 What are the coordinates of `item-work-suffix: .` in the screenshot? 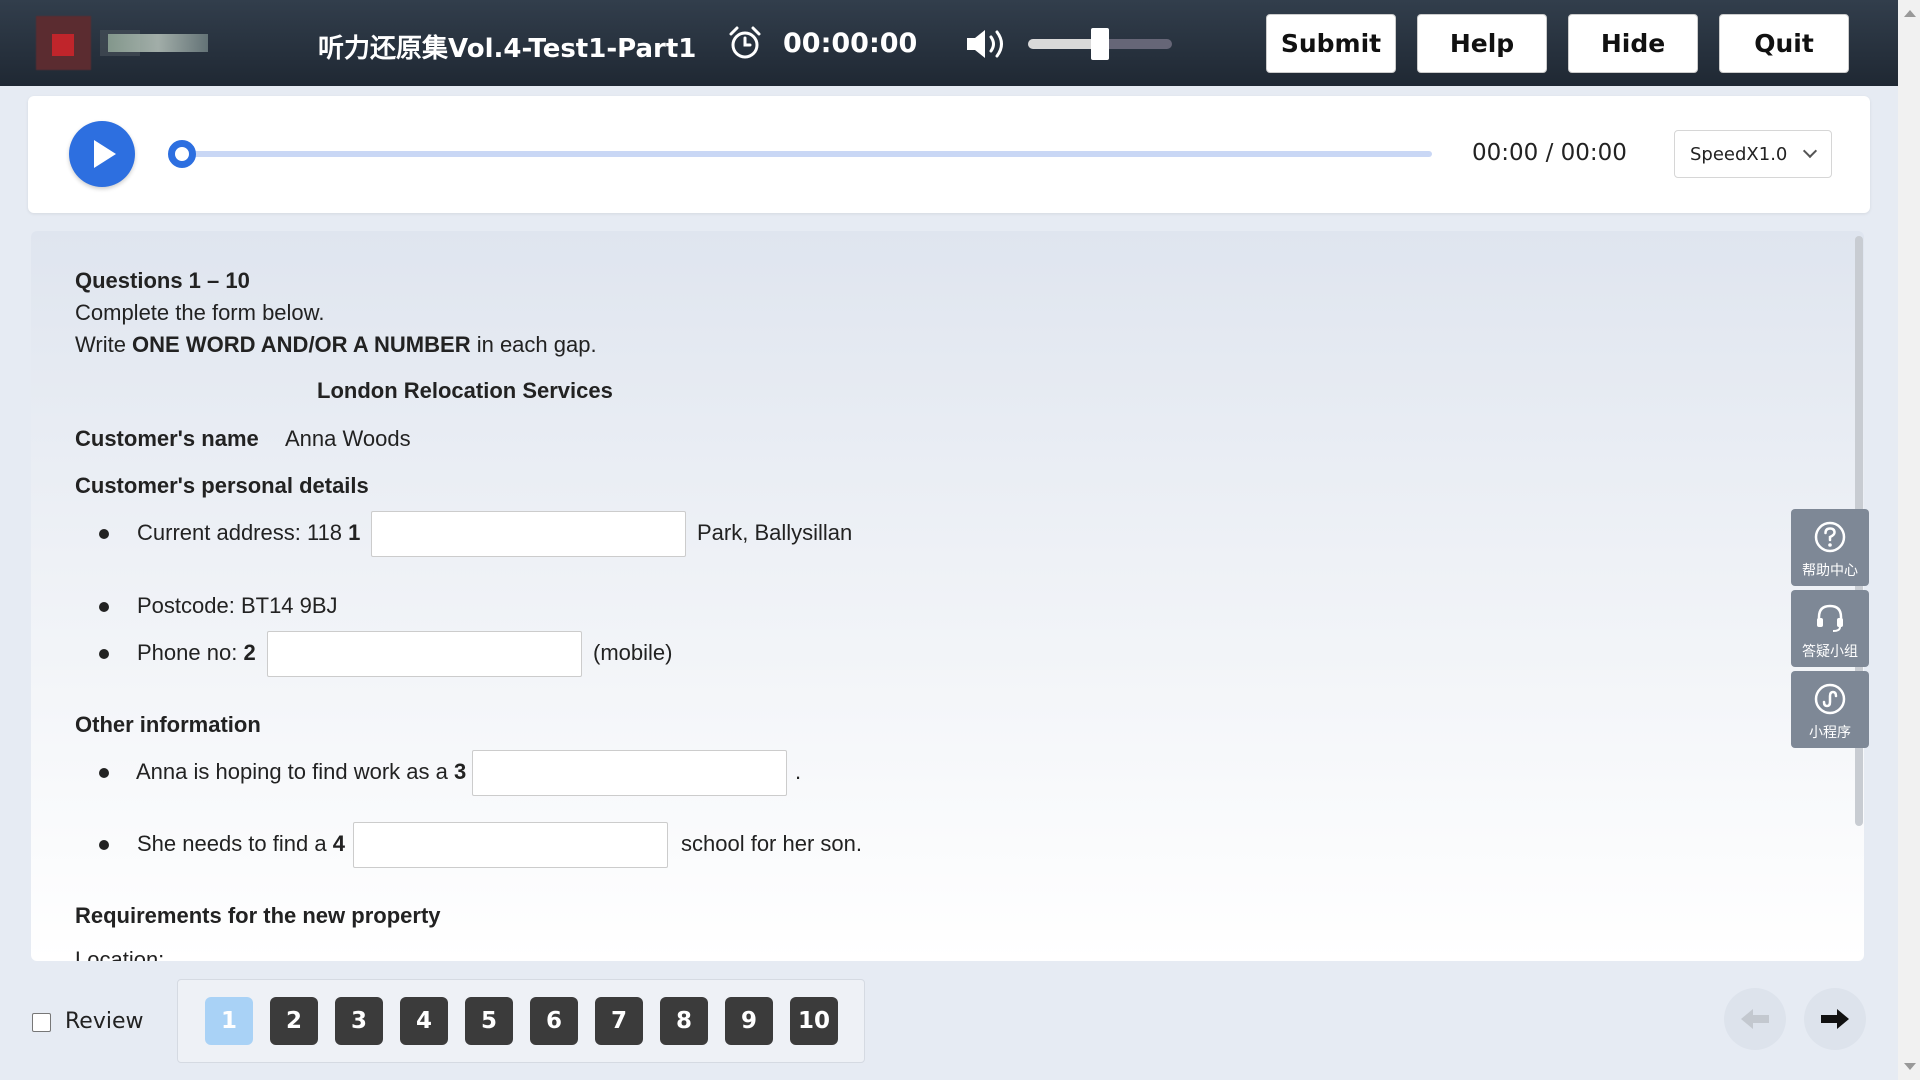 It's located at (798, 771).